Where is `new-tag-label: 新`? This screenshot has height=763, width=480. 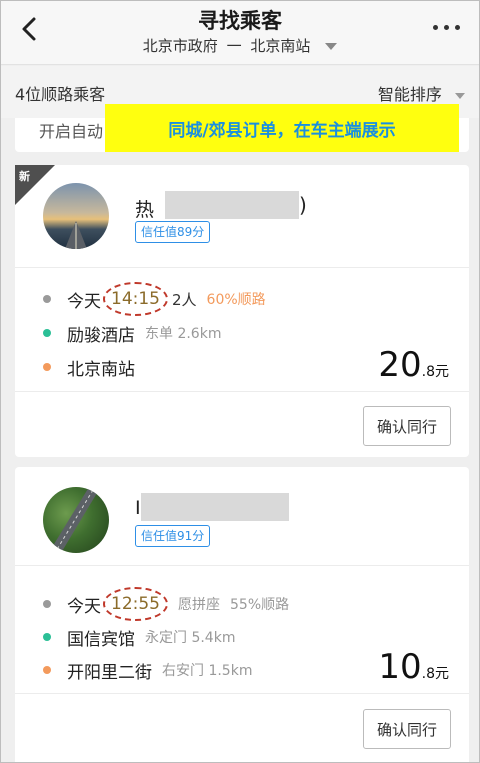
new-tag-label: 新 is located at coordinates (24, 176).